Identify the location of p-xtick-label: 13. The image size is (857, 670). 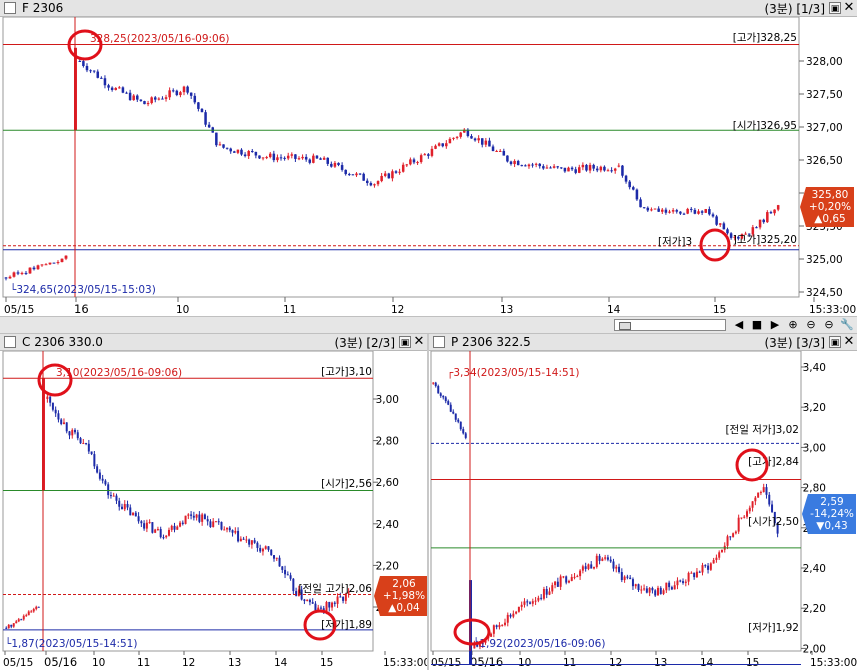
(660, 663).